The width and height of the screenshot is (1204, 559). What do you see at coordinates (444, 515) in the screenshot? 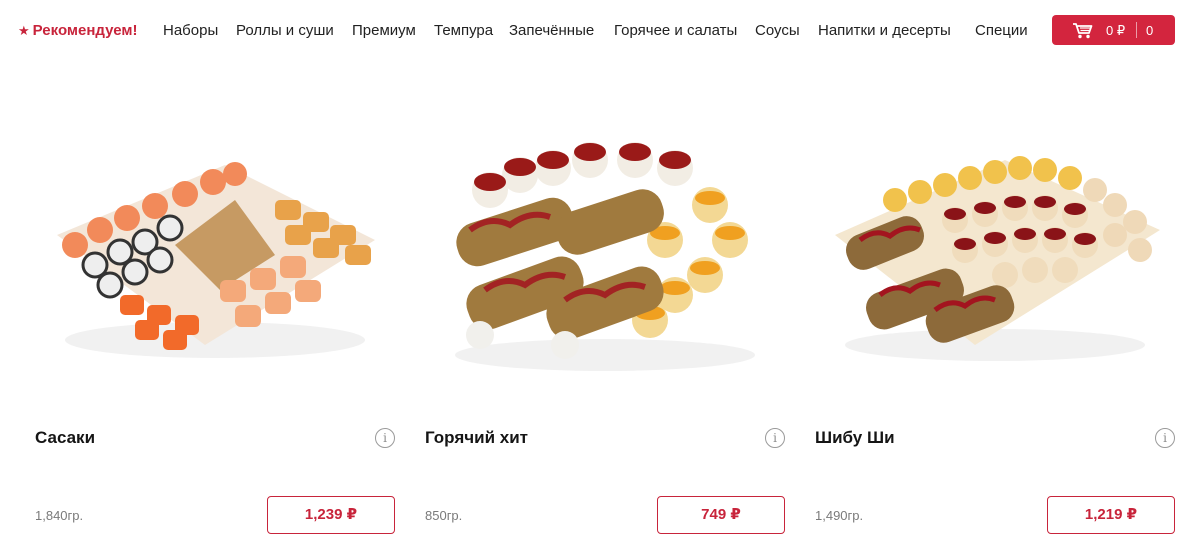
I see `product-weight: 850гр.` at bounding box center [444, 515].